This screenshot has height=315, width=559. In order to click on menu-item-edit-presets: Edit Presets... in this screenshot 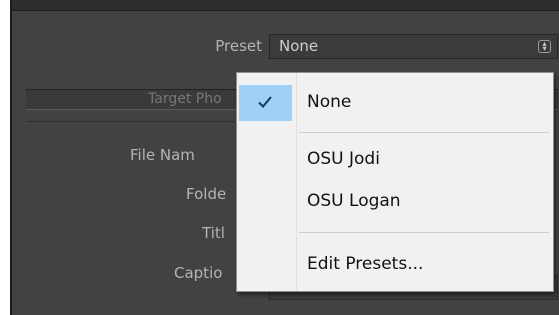, I will do `click(395, 264)`.